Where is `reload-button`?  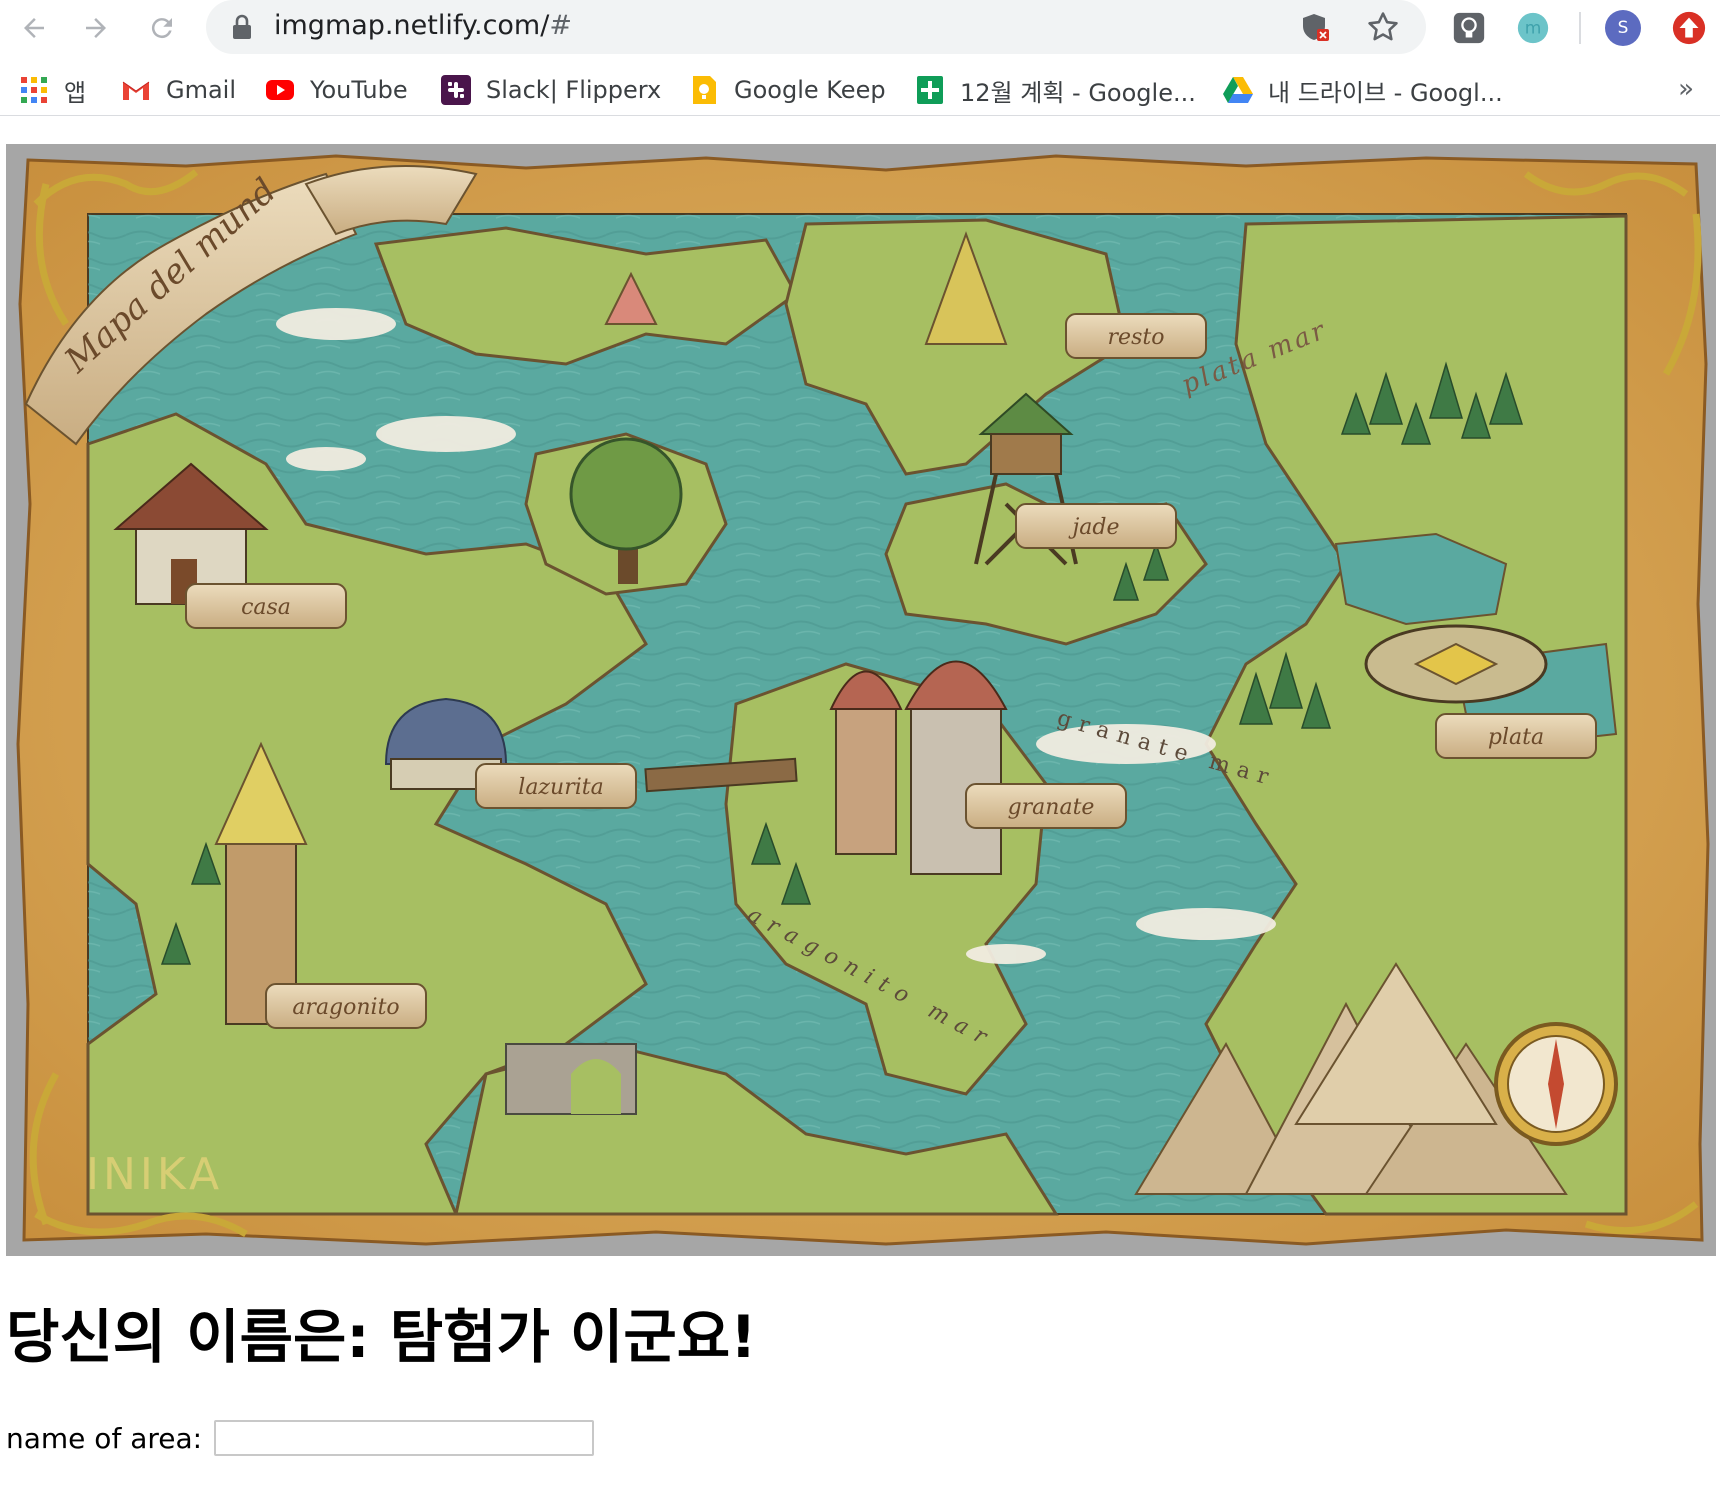
reload-button is located at coordinates (162, 28).